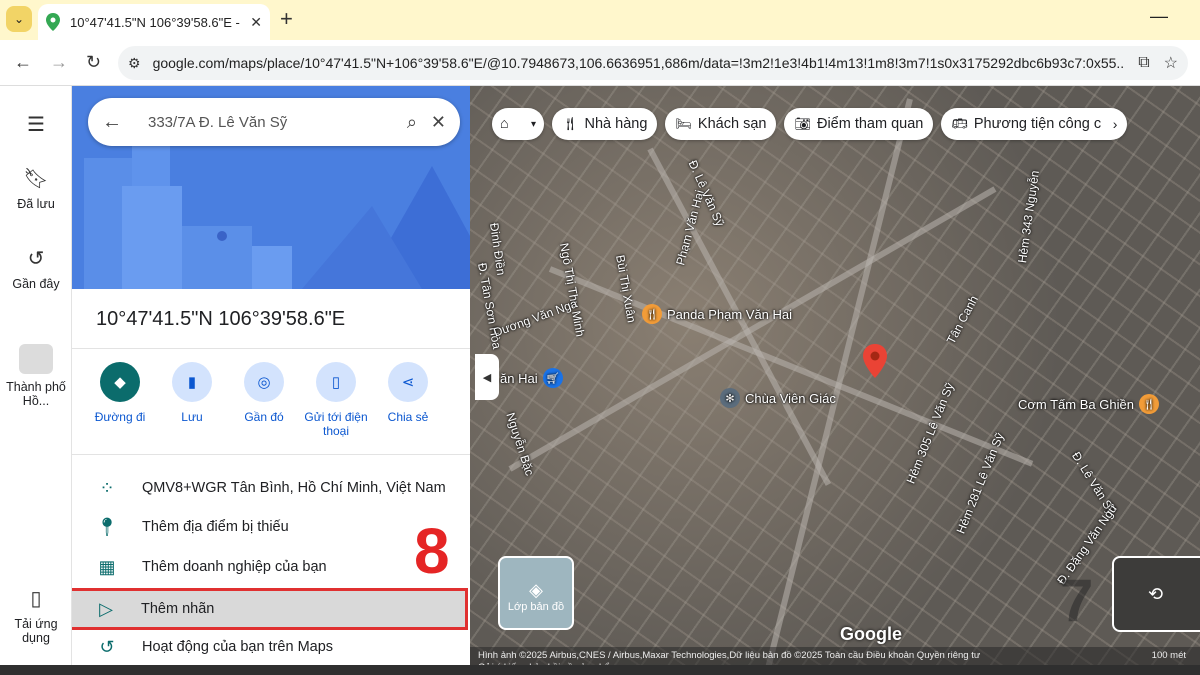 The image size is (1200, 675). Describe the element at coordinates (438, 122) in the screenshot. I see `close-icon: ✕` at that location.